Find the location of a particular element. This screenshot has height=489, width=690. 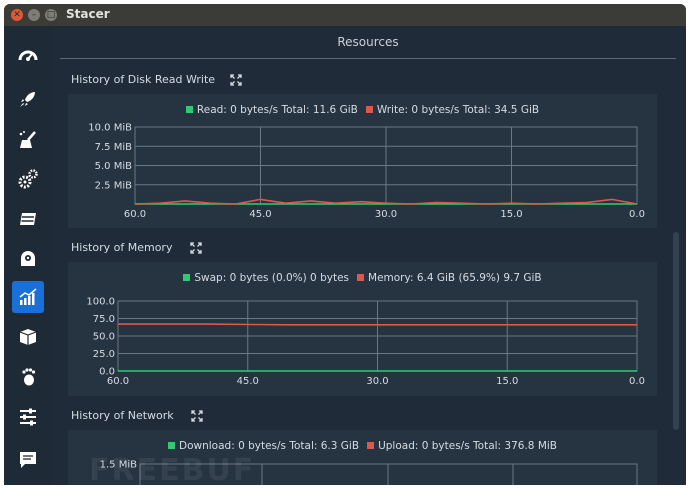

sidebar-item-system-cleaner is located at coordinates (28, 140).